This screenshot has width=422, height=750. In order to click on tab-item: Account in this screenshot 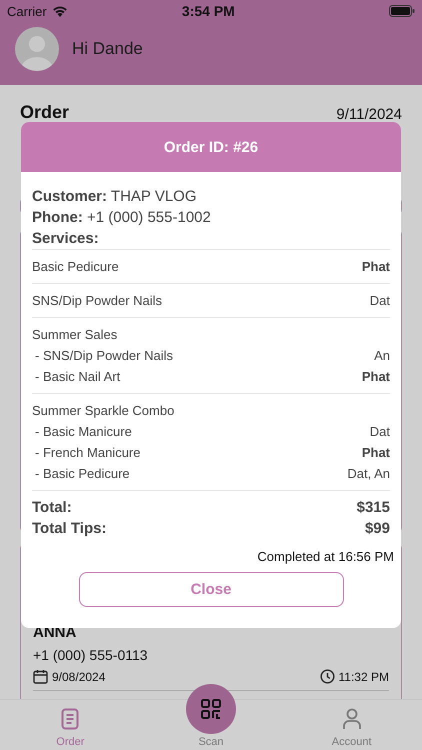, I will do `click(351, 725)`.